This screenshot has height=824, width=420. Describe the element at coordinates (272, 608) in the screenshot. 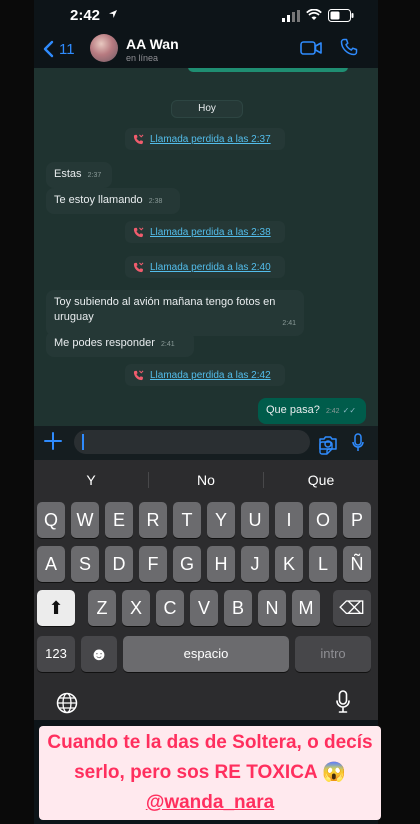

I see `key-n: N` at that location.